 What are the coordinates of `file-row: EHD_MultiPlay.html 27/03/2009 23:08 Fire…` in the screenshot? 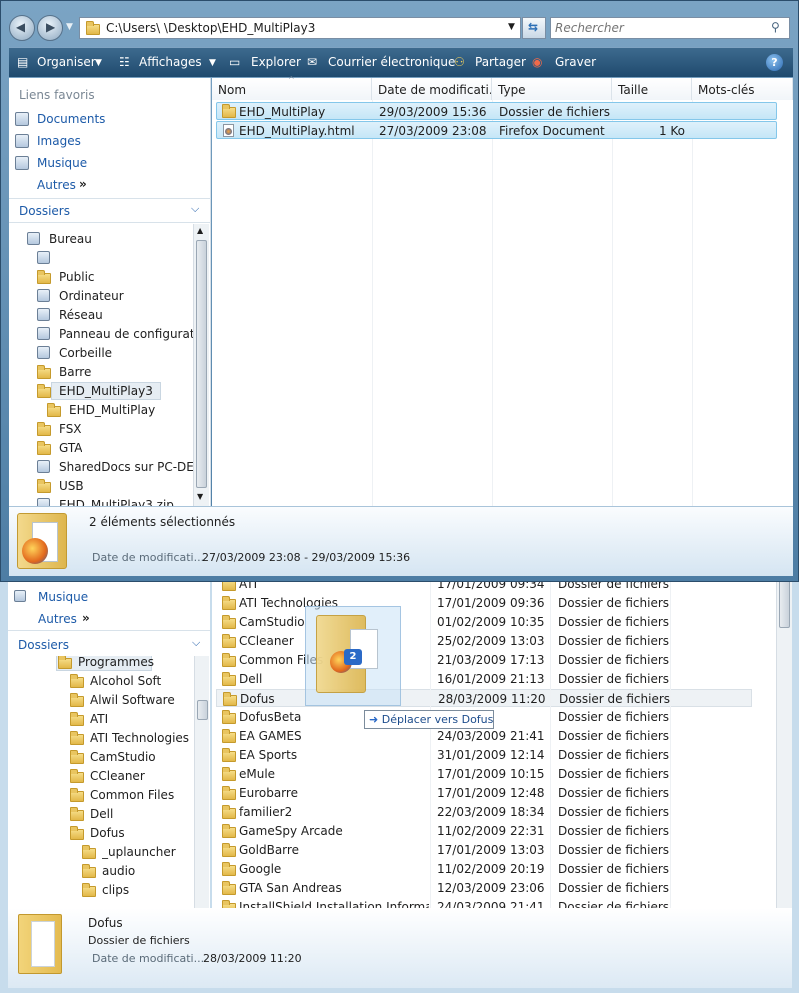 It's located at (496, 130).